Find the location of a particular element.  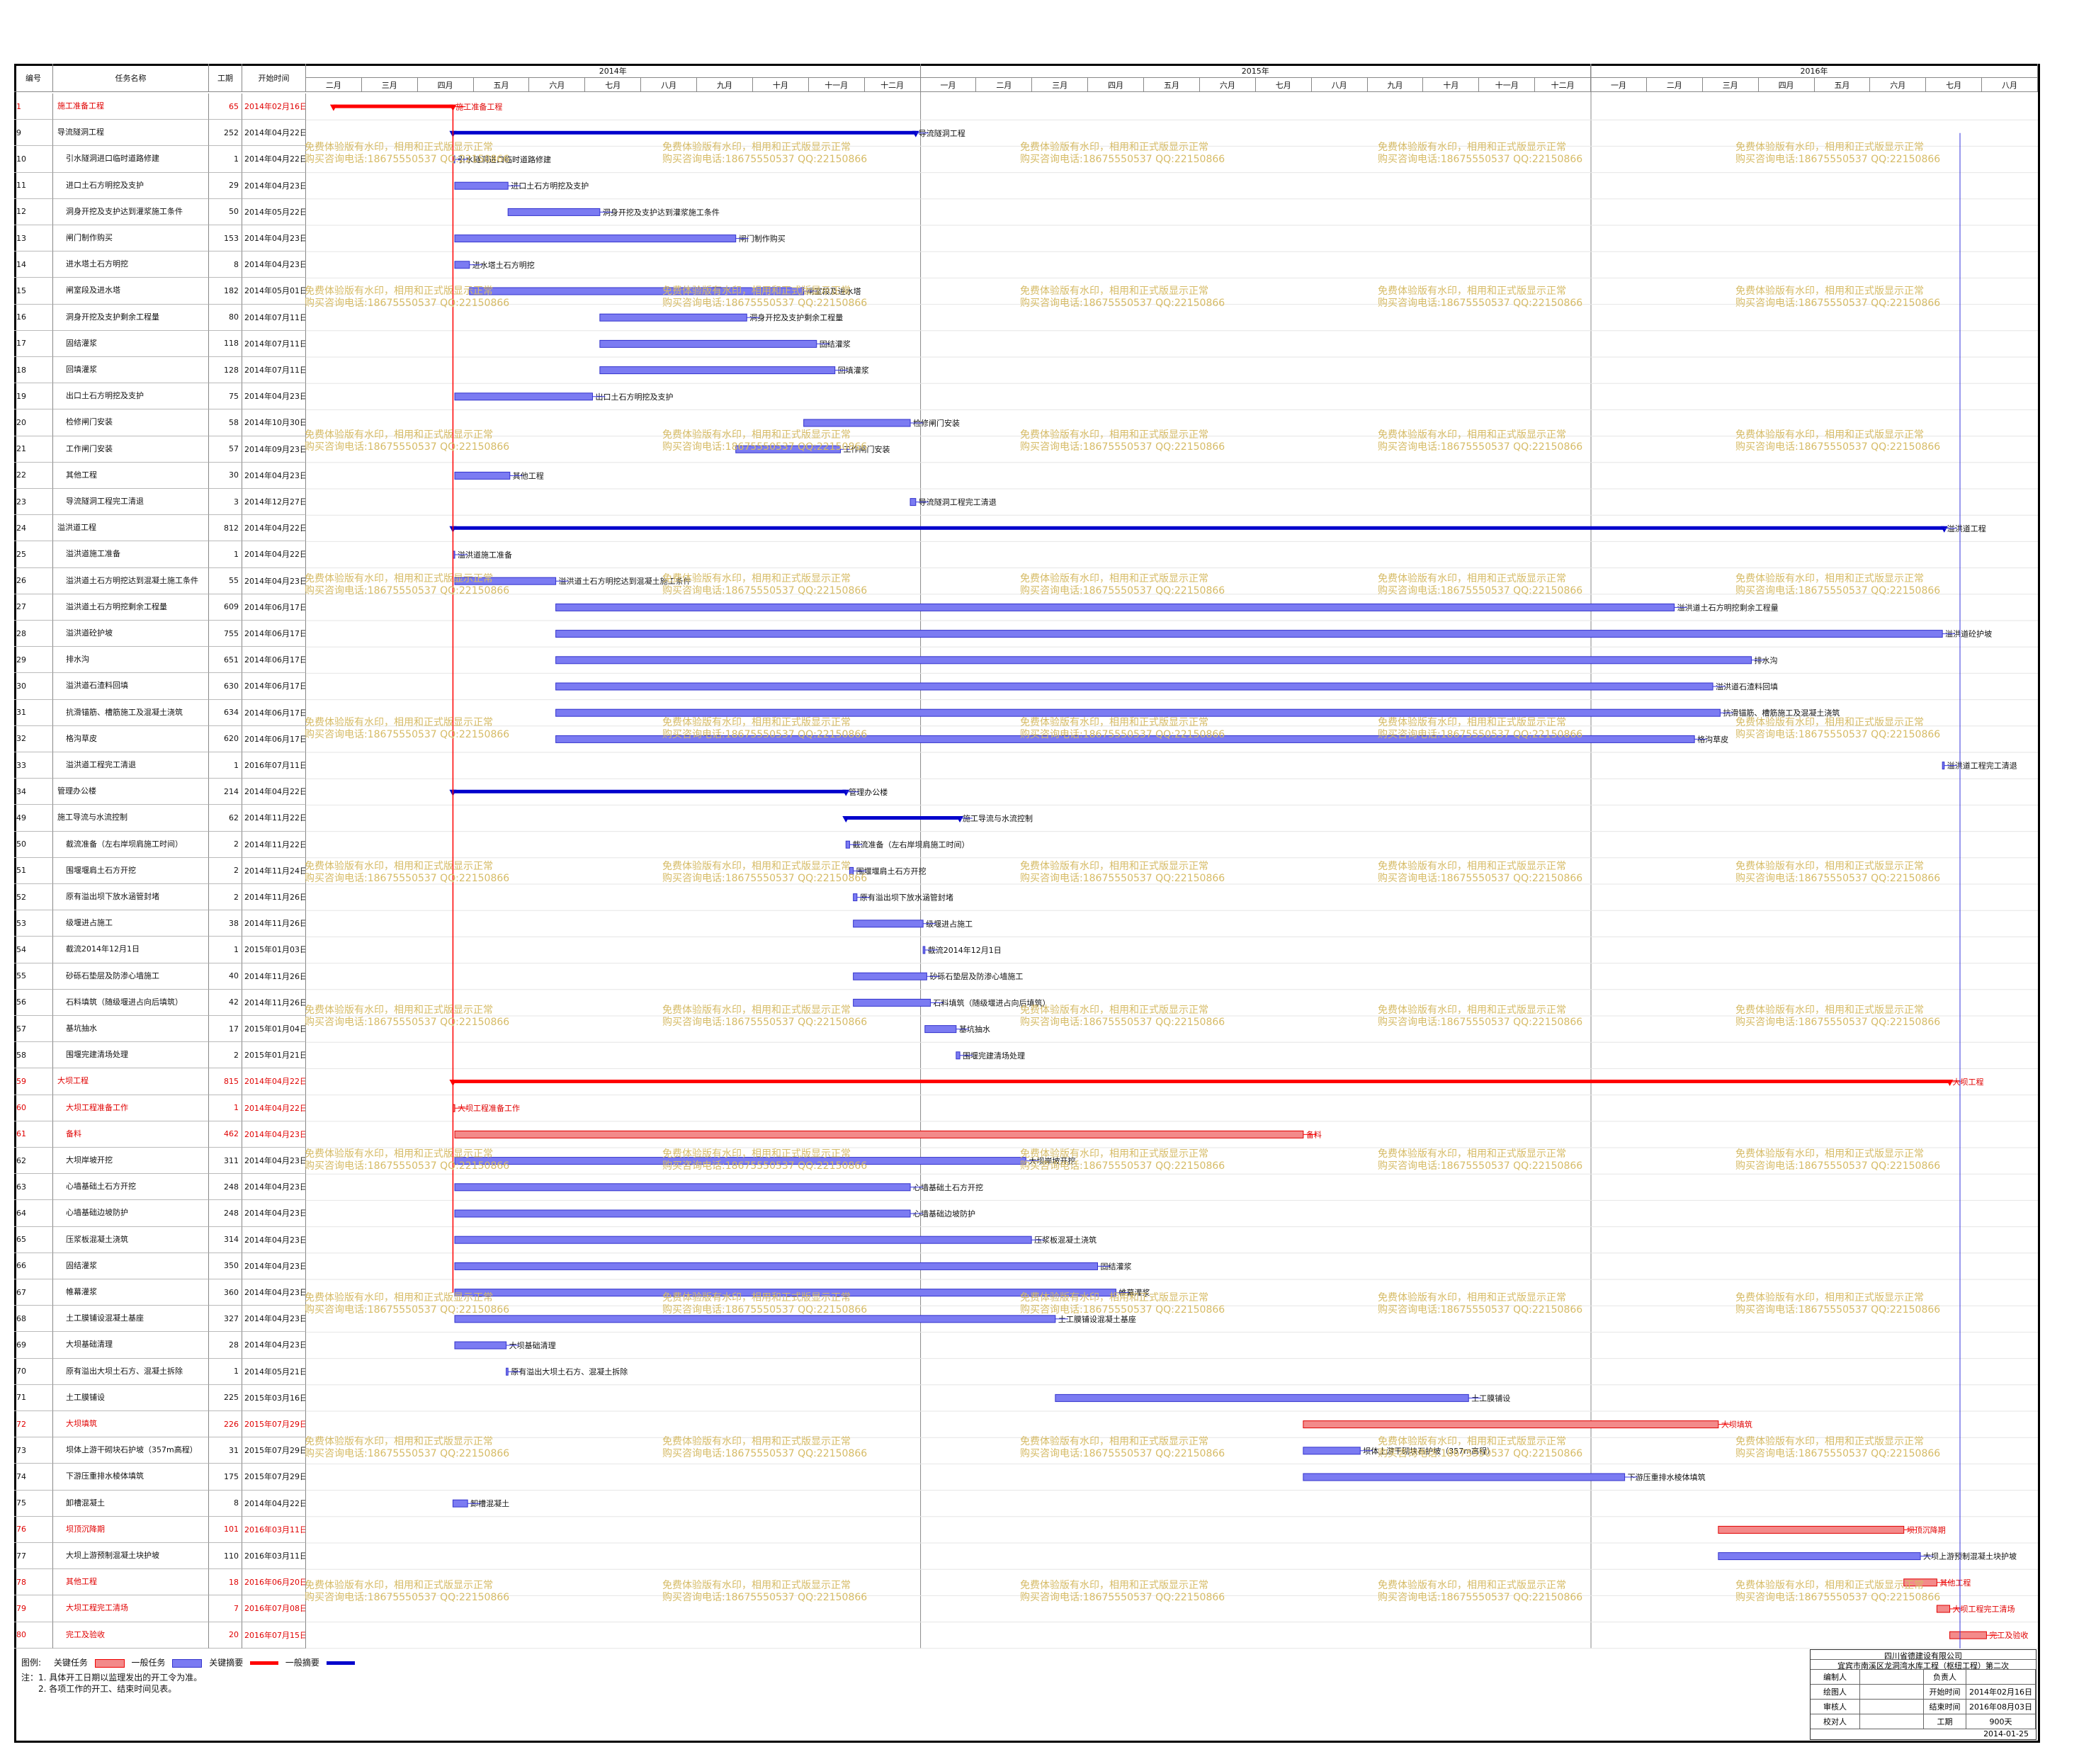

task-bar-label: 心墙基础土石方开挖 is located at coordinates (948, 1187).